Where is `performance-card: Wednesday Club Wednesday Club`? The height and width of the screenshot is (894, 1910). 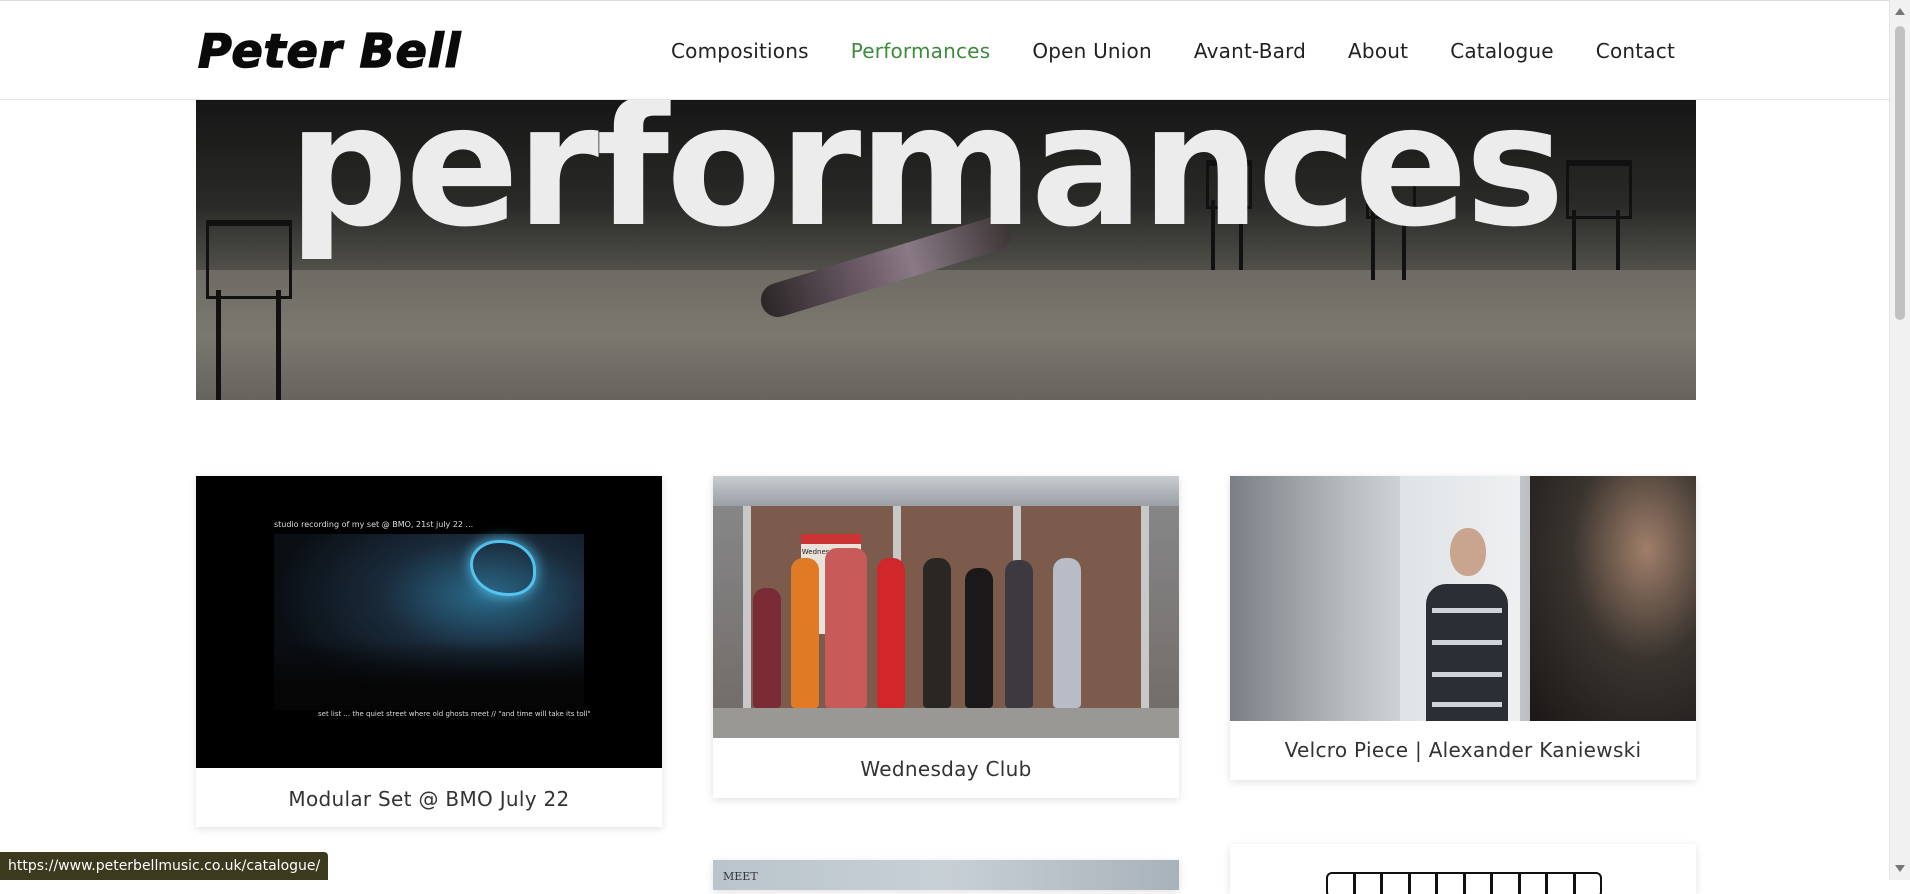 performance-card: Wednesday Club Wednesday Club is located at coordinates (946, 637).